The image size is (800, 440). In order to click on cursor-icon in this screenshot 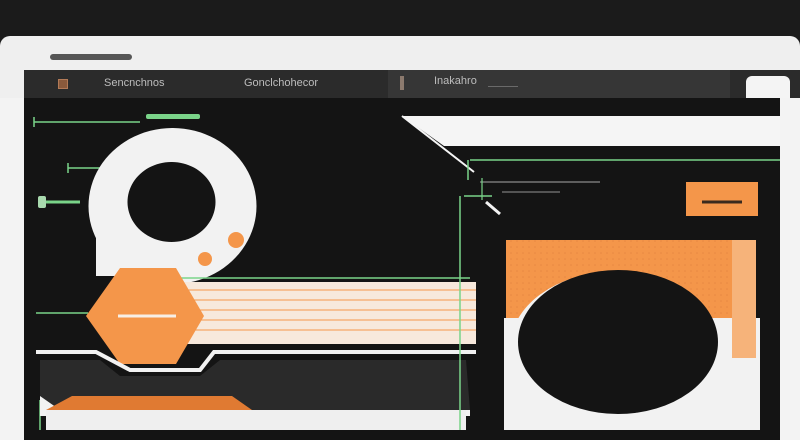, I will do `click(493, 208)`.